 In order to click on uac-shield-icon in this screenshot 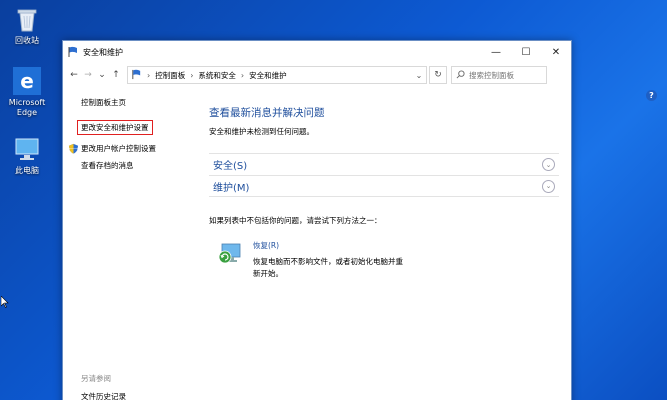, I will do `click(73, 148)`.